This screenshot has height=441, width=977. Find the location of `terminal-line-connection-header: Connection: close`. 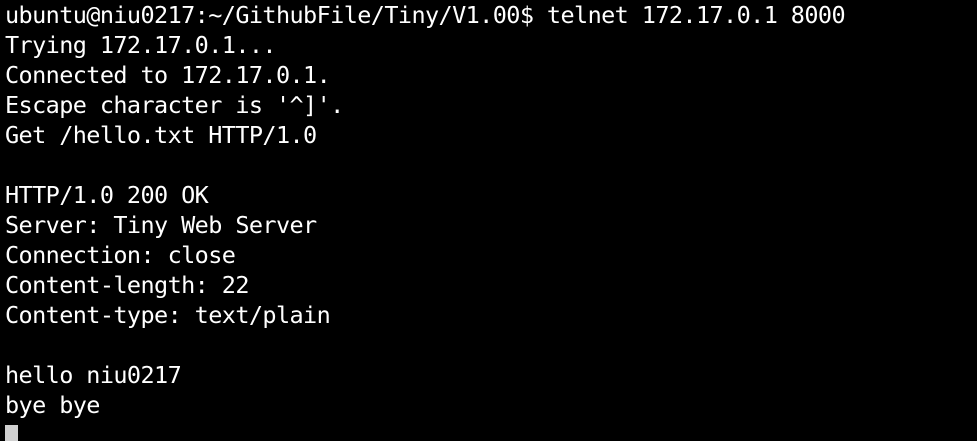

terminal-line-connection-header: Connection: close is located at coordinates (120, 255).